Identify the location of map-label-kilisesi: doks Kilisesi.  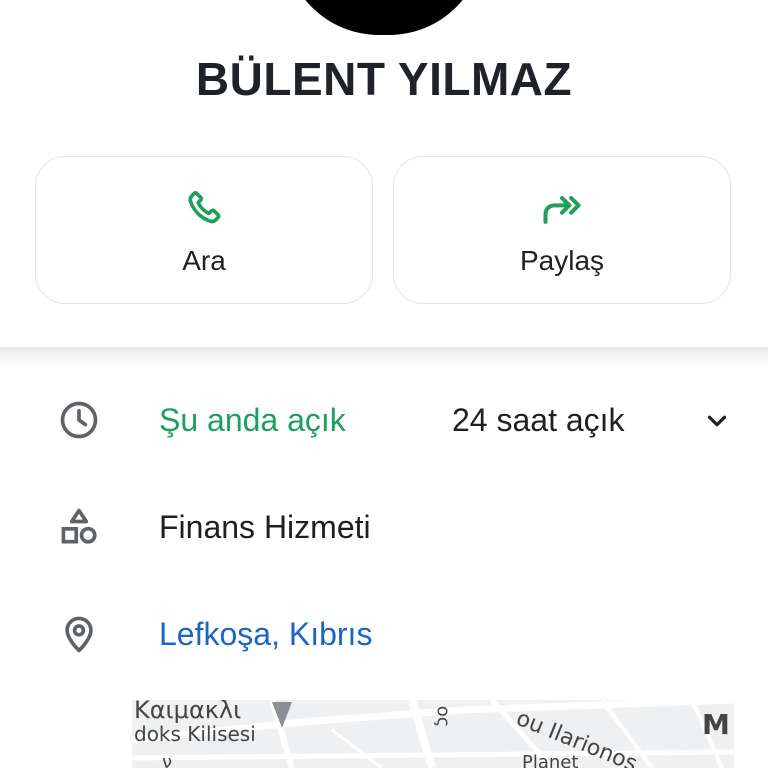
(195, 734).